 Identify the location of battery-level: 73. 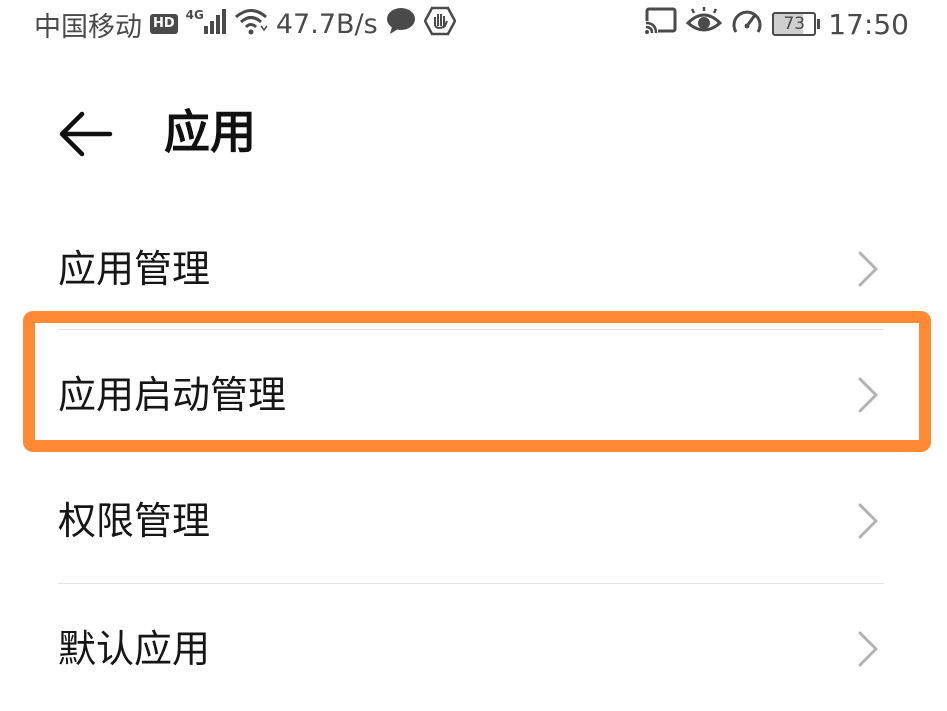
(794, 24).